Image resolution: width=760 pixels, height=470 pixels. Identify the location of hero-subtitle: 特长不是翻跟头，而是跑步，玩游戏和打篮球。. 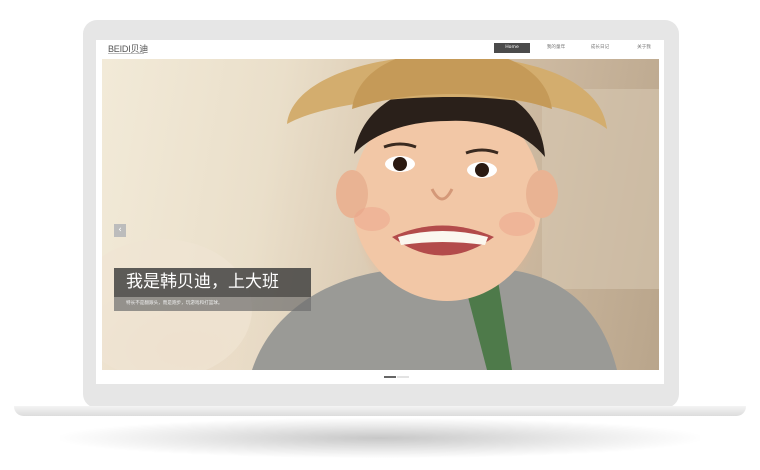
(212, 304).